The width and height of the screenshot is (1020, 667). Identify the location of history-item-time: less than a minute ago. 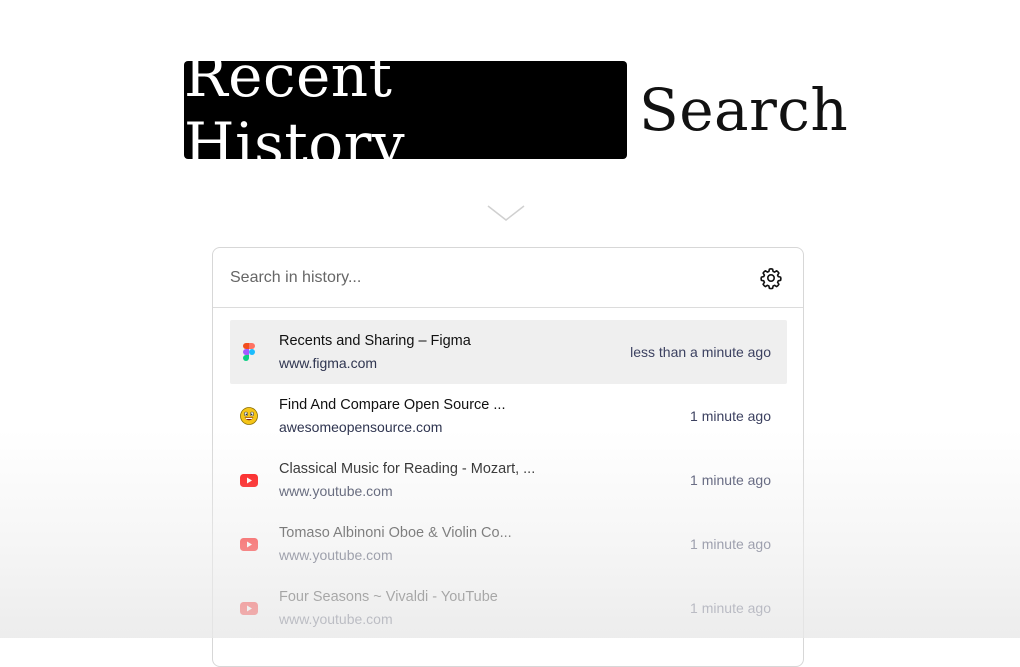
(700, 352).